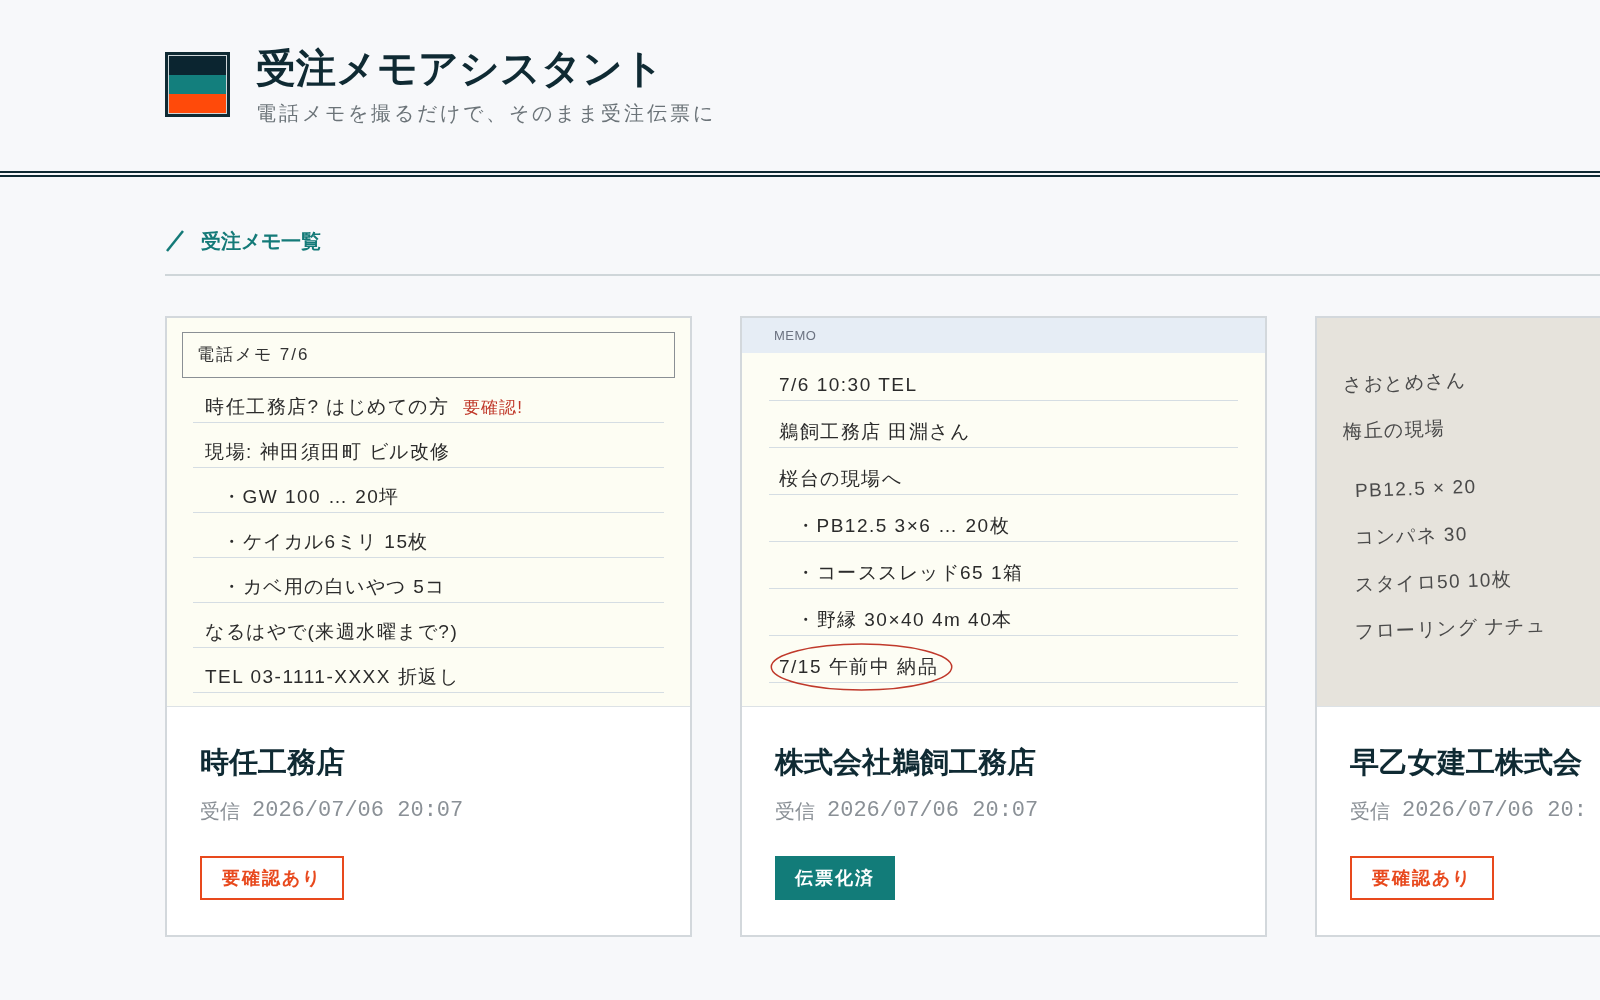 The height and width of the screenshot is (1000, 1600). What do you see at coordinates (840, 478) in the screenshot?
I see `memo-line: 桜台の現場へ` at bounding box center [840, 478].